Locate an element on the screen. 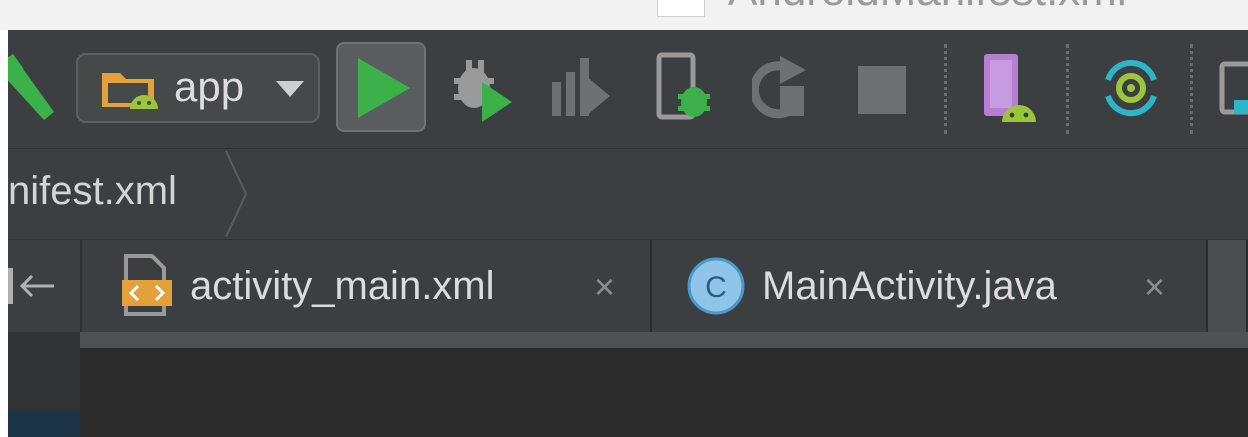 The width and height of the screenshot is (1248, 437). chevron-down-icon is located at coordinates (290, 89).